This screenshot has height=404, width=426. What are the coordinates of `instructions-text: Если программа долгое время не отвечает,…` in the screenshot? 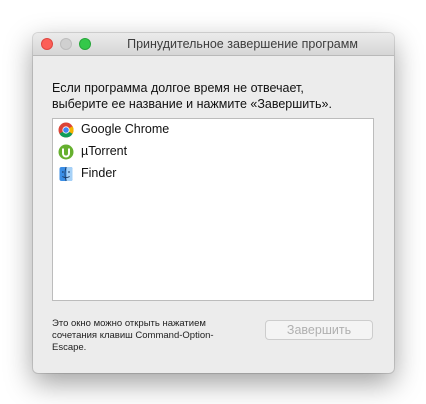 It's located at (217, 96).